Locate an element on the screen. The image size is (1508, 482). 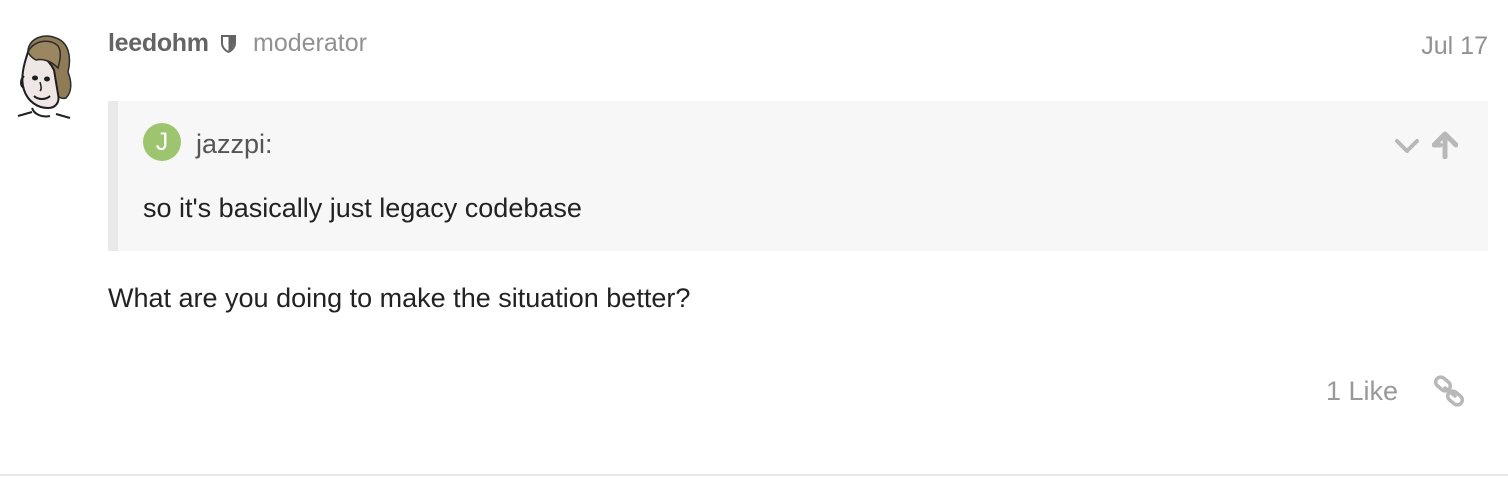
like-count-button: 1 Like is located at coordinates (1362, 391).